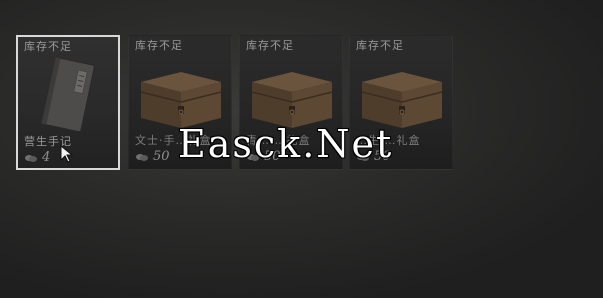 The width and height of the screenshot is (603, 298). Describe the element at coordinates (286, 144) in the screenshot. I see `watermark-text: Easck.Net` at that location.